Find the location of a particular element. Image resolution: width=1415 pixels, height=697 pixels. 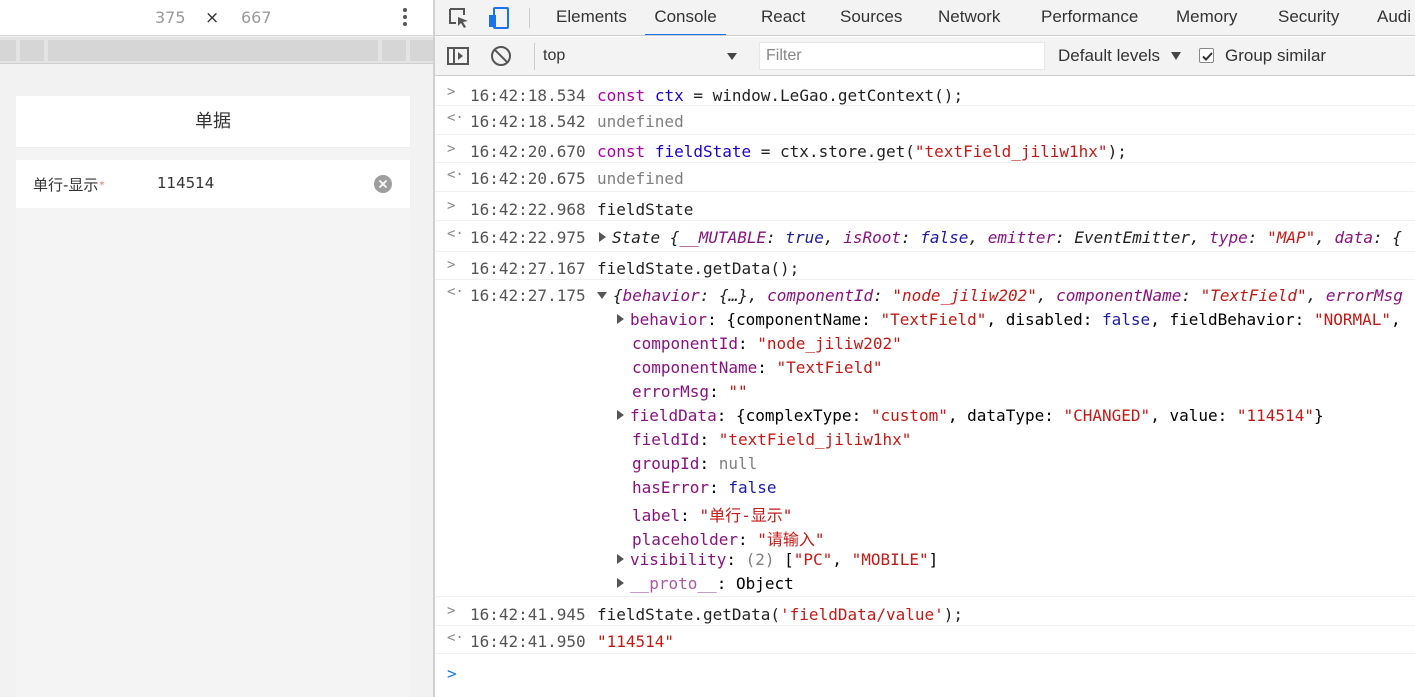

more-options-icon is located at coordinates (405, 18).